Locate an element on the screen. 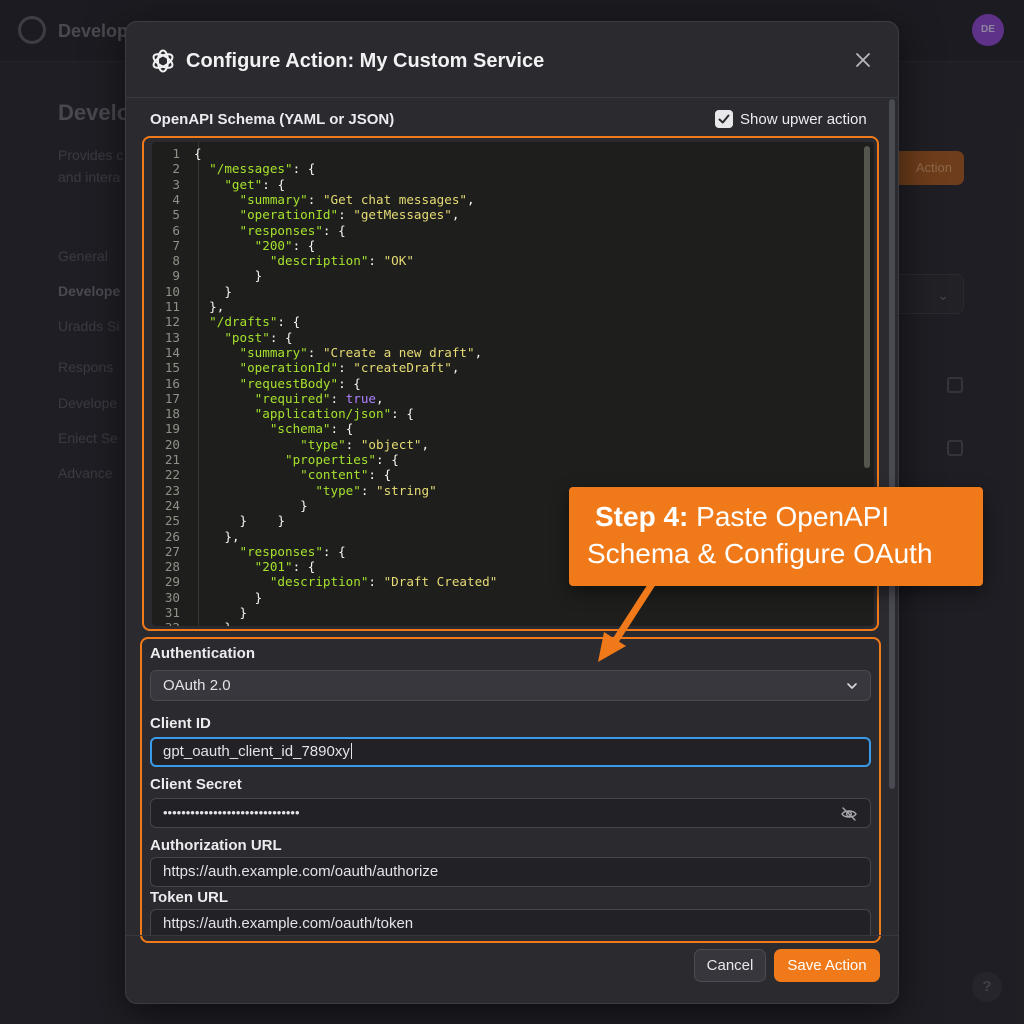  code-line: 14 "summary": "Create a new draft", is located at coordinates (323, 352).